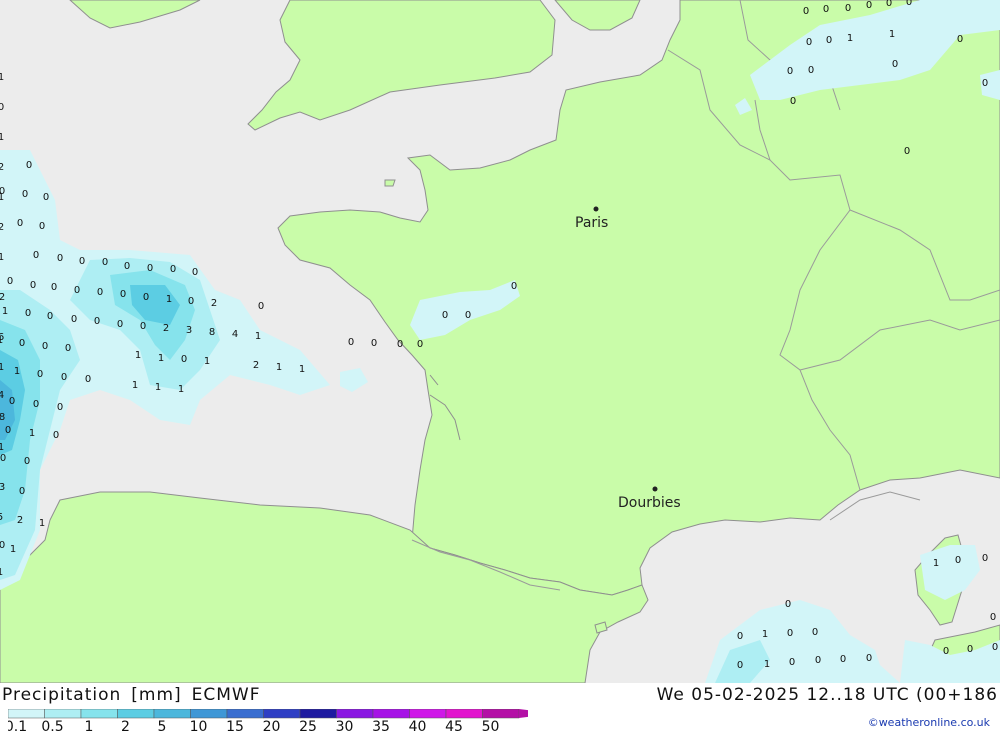 The image size is (1000, 733). Describe the element at coordinates (226, 695) in the screenshot. I see `model-name: ECMWF` at that location.